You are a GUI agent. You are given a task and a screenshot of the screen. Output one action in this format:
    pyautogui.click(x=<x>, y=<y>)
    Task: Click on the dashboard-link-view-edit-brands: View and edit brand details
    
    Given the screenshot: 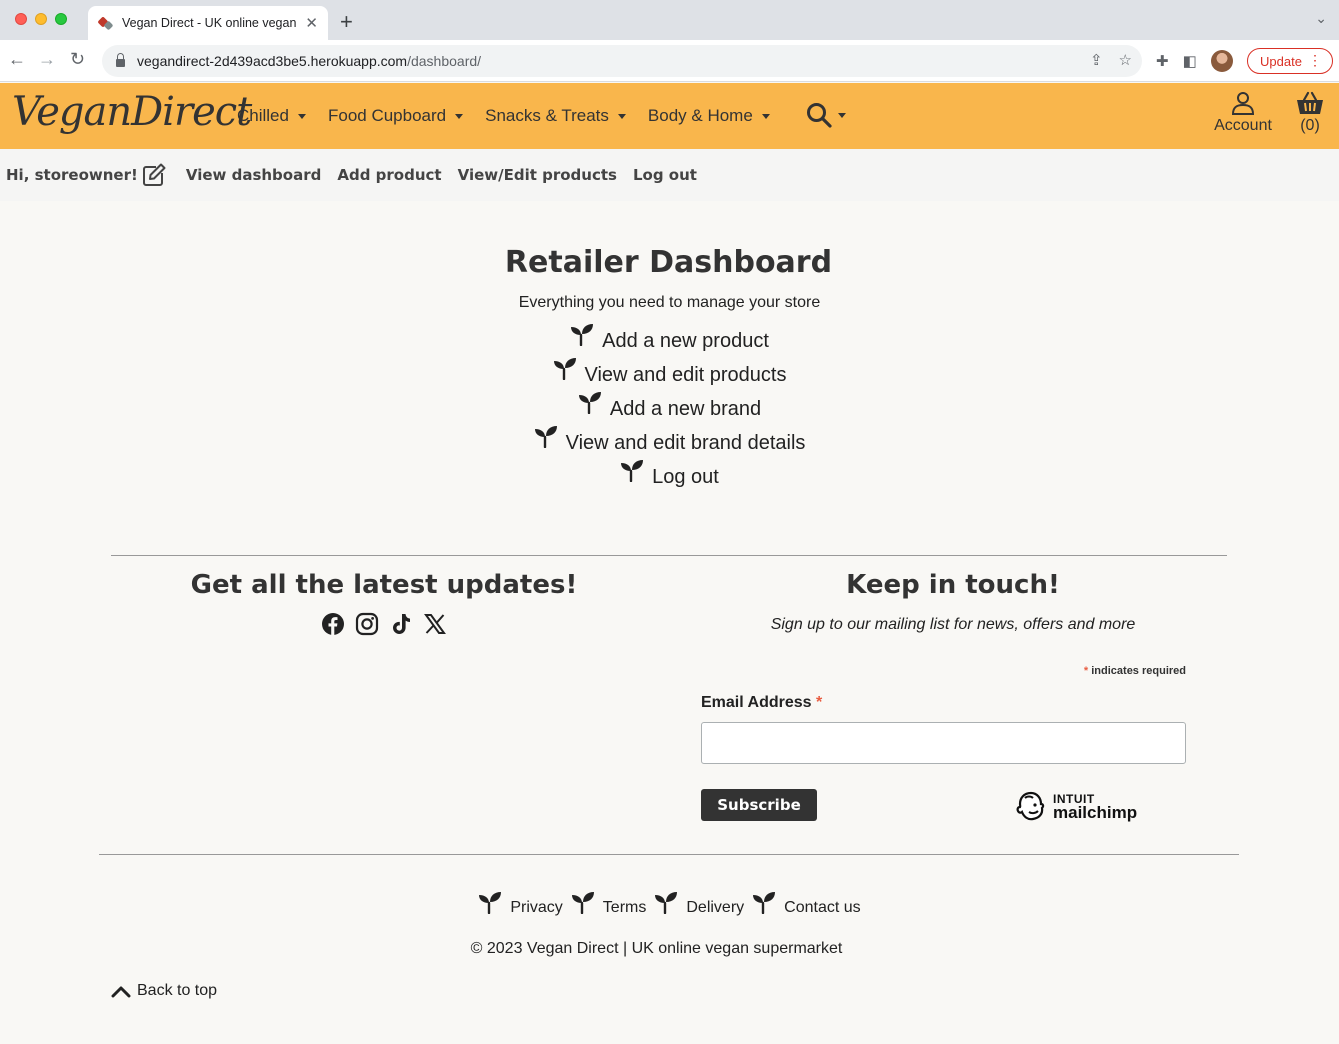 What is the action you would take?
    pyautogui.click(x=669, y=443)
    